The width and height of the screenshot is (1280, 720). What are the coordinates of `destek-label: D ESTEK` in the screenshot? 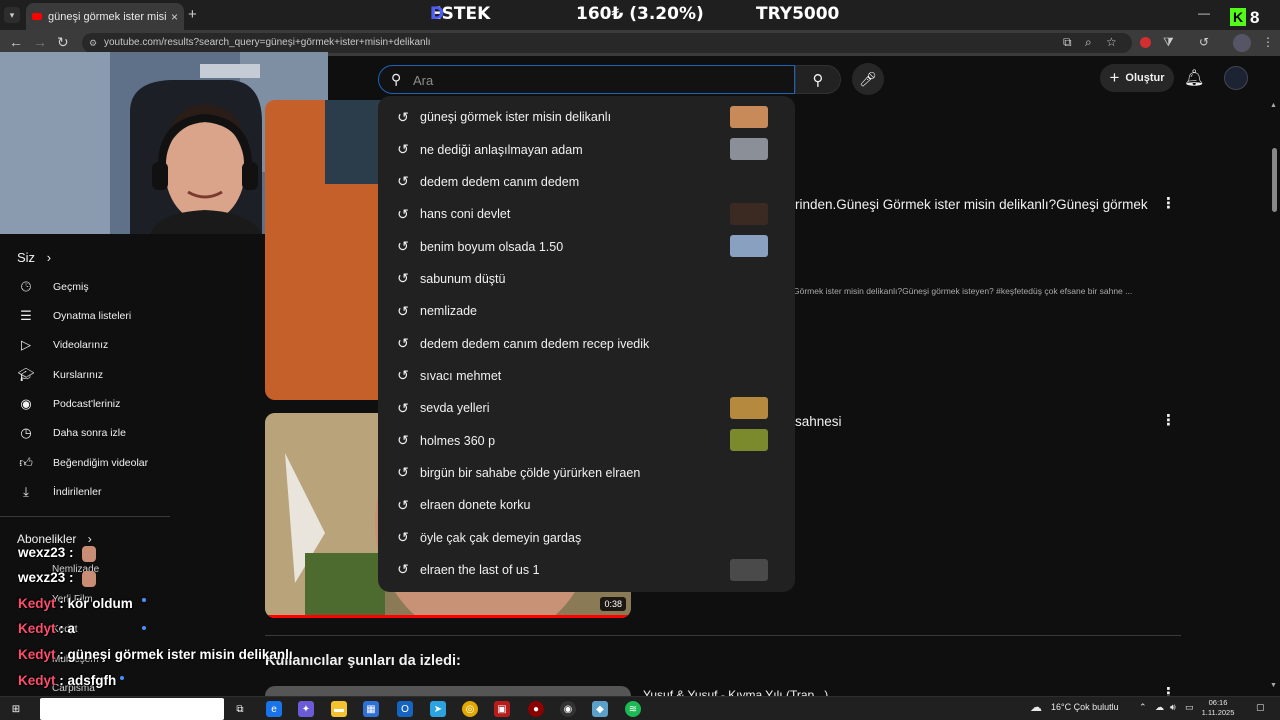 It's located at (460, 14).